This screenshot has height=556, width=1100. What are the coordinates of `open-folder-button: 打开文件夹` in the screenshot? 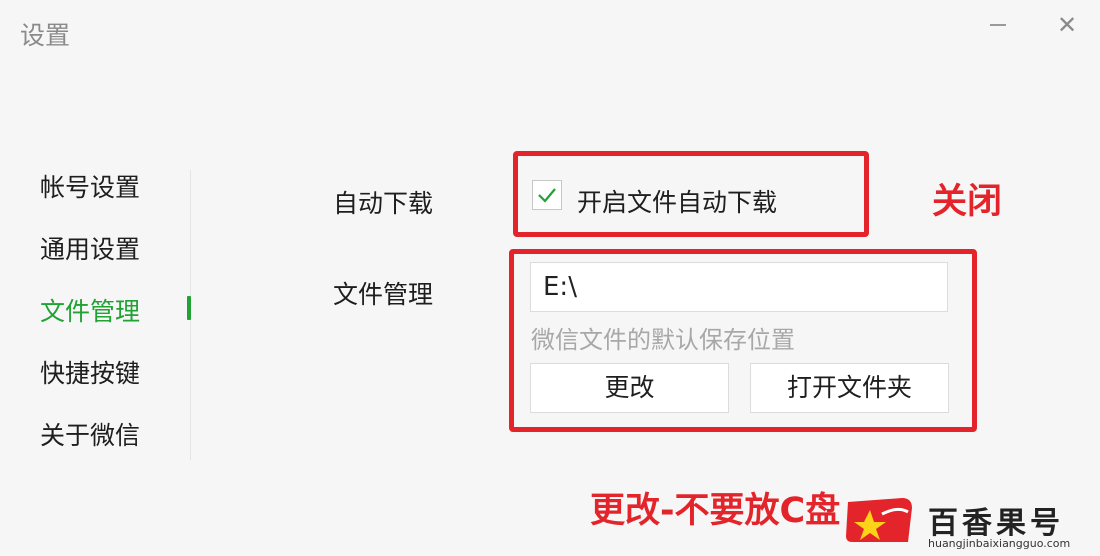 It's located at (849, 388).